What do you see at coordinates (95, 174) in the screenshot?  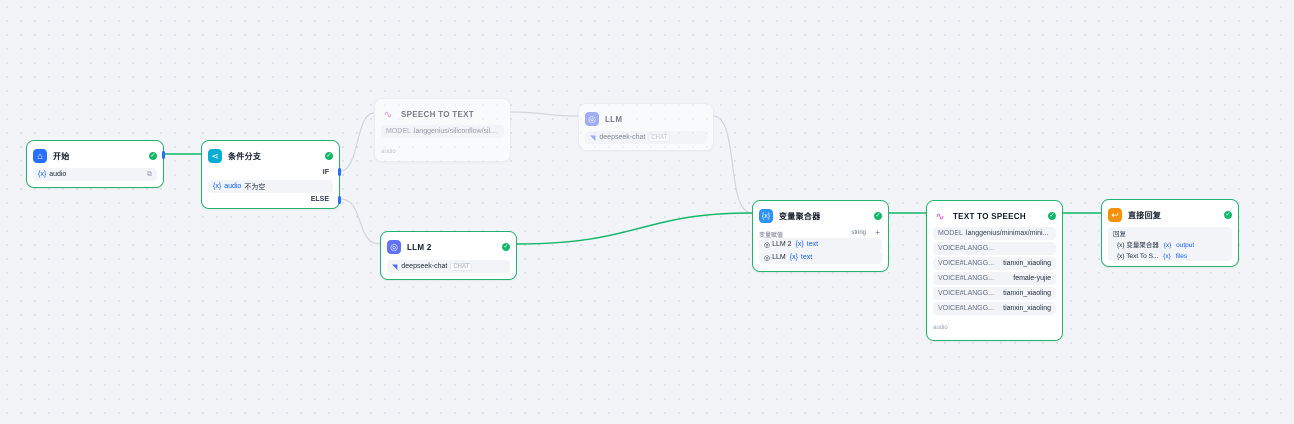 I see `start-variable: {x} audio ⧉` at bounding box center [95, 174].